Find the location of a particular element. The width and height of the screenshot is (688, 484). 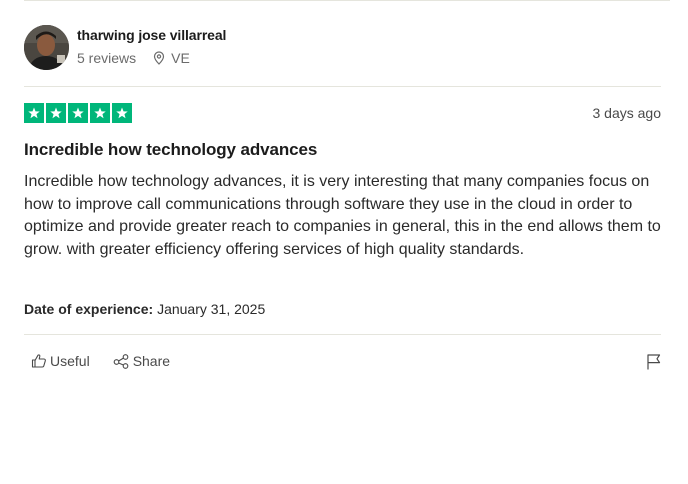

review-date: 3 days ago is located at coordinates (627, 113).